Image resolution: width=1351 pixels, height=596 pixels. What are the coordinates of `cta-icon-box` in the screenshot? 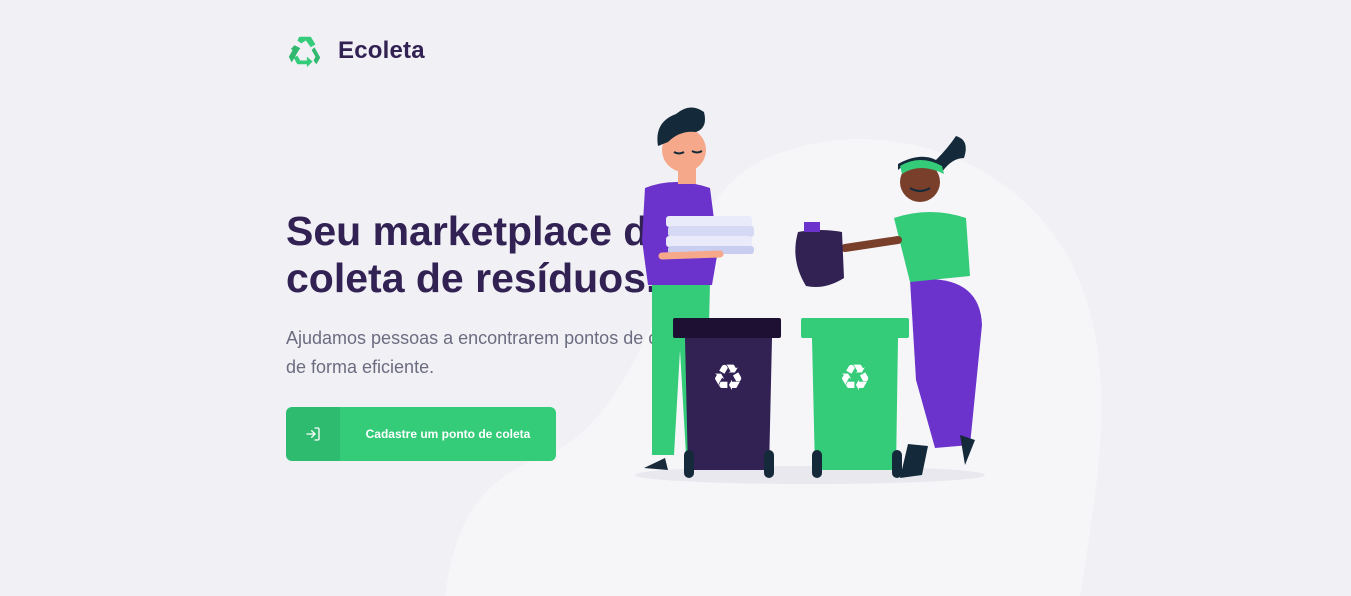 It's located at (313, 434).